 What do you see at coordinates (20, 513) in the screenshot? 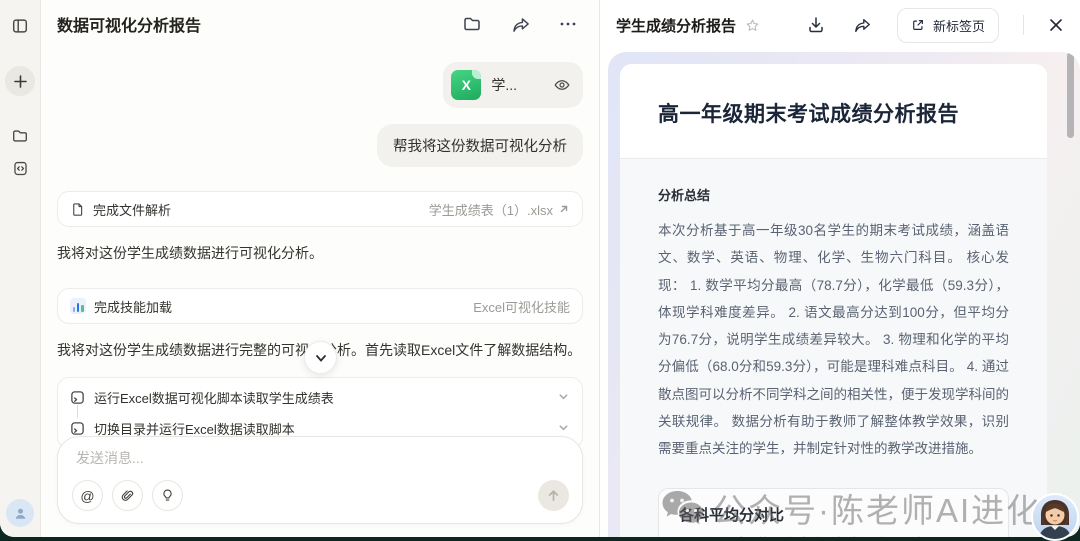
I see `user-avatar` at bounding box center [20, 513].